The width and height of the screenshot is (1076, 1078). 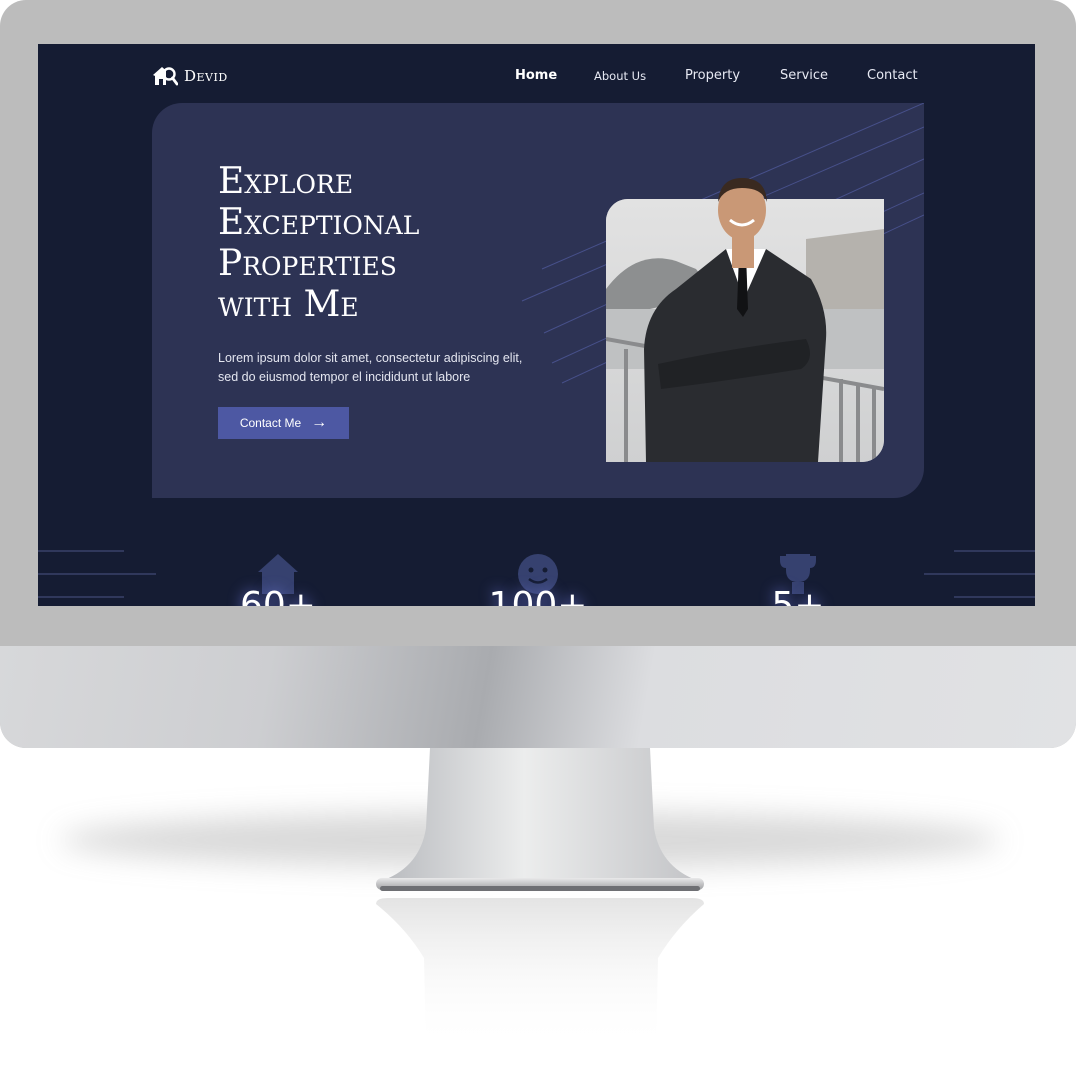 I want to click on contact-me-button: Contact Me →, so click(x=283, y=423).